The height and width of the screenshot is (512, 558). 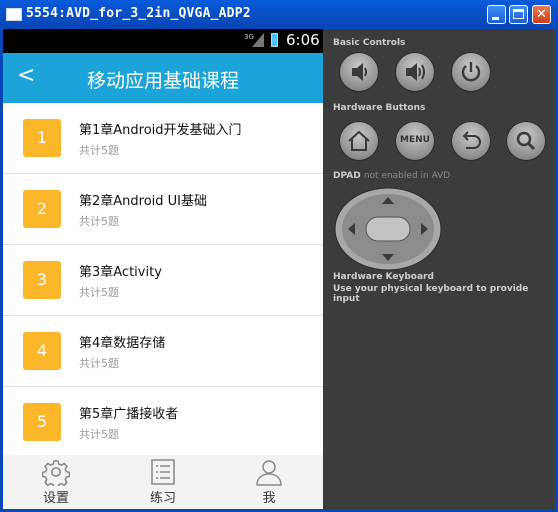 What do you see at coordinates (274, 40) in the screenshot?
I see `battery-icon` at bounding box center [274, 40].